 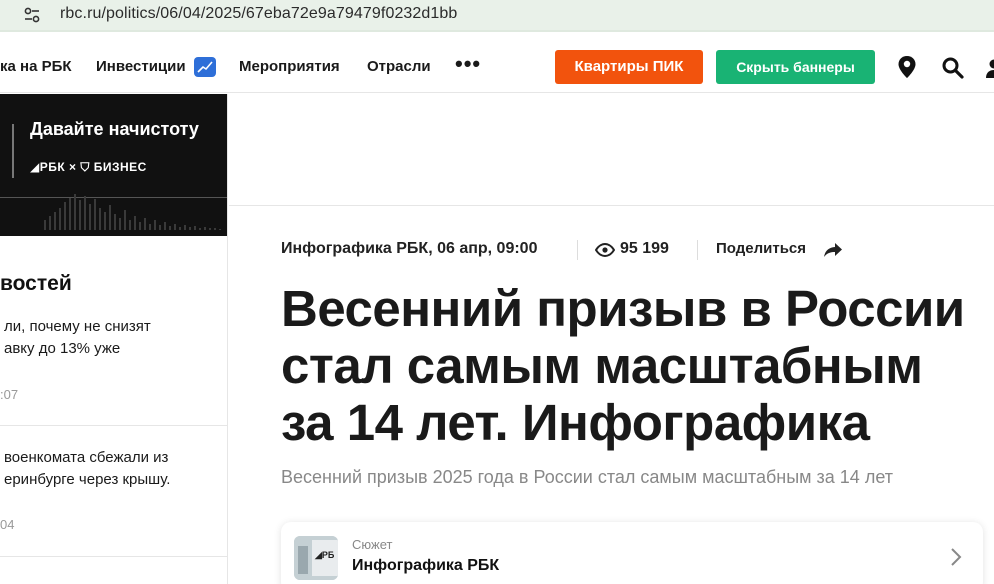 What do you see at coordinates (399, 66) in the screenshot?
I see `nav-item-industries: Отрасли` at bounding box center [399, 66].